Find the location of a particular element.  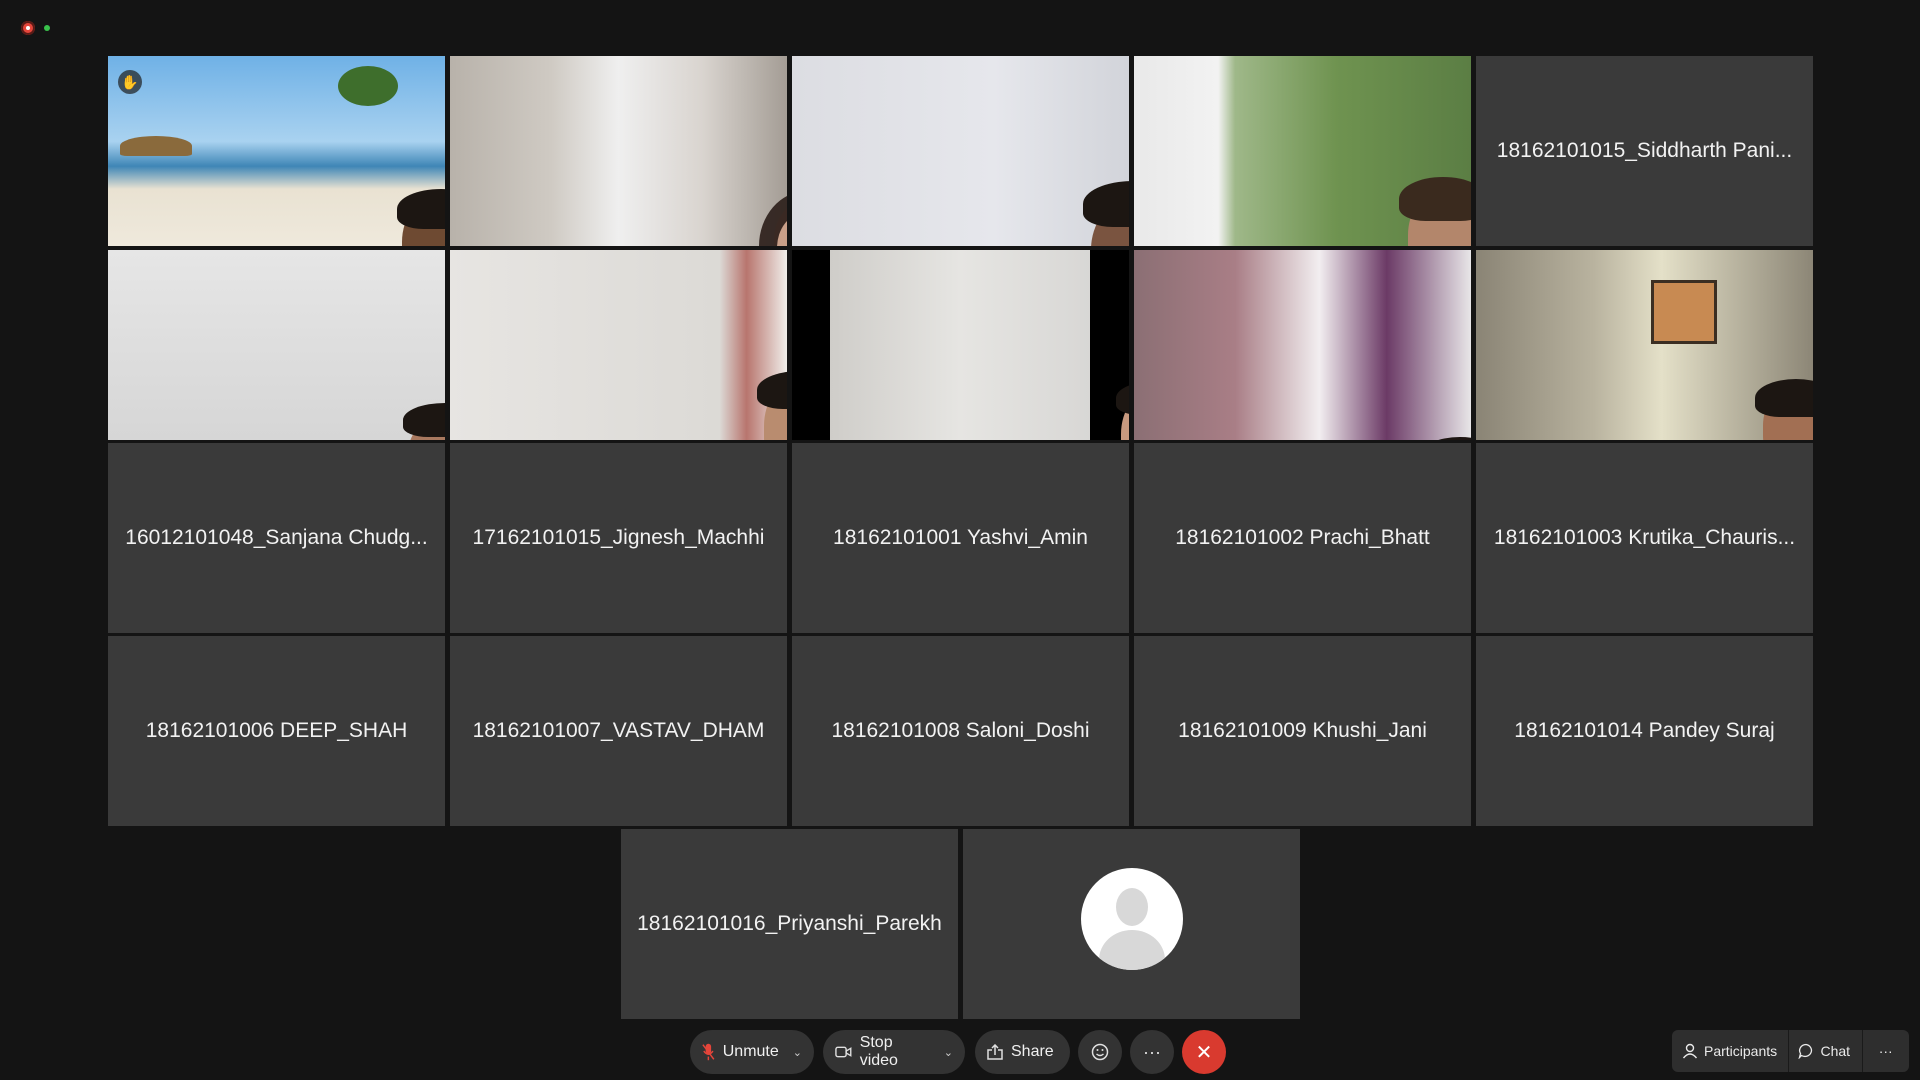

close-icon: ✕ is located at coordinates (1204, 1052).